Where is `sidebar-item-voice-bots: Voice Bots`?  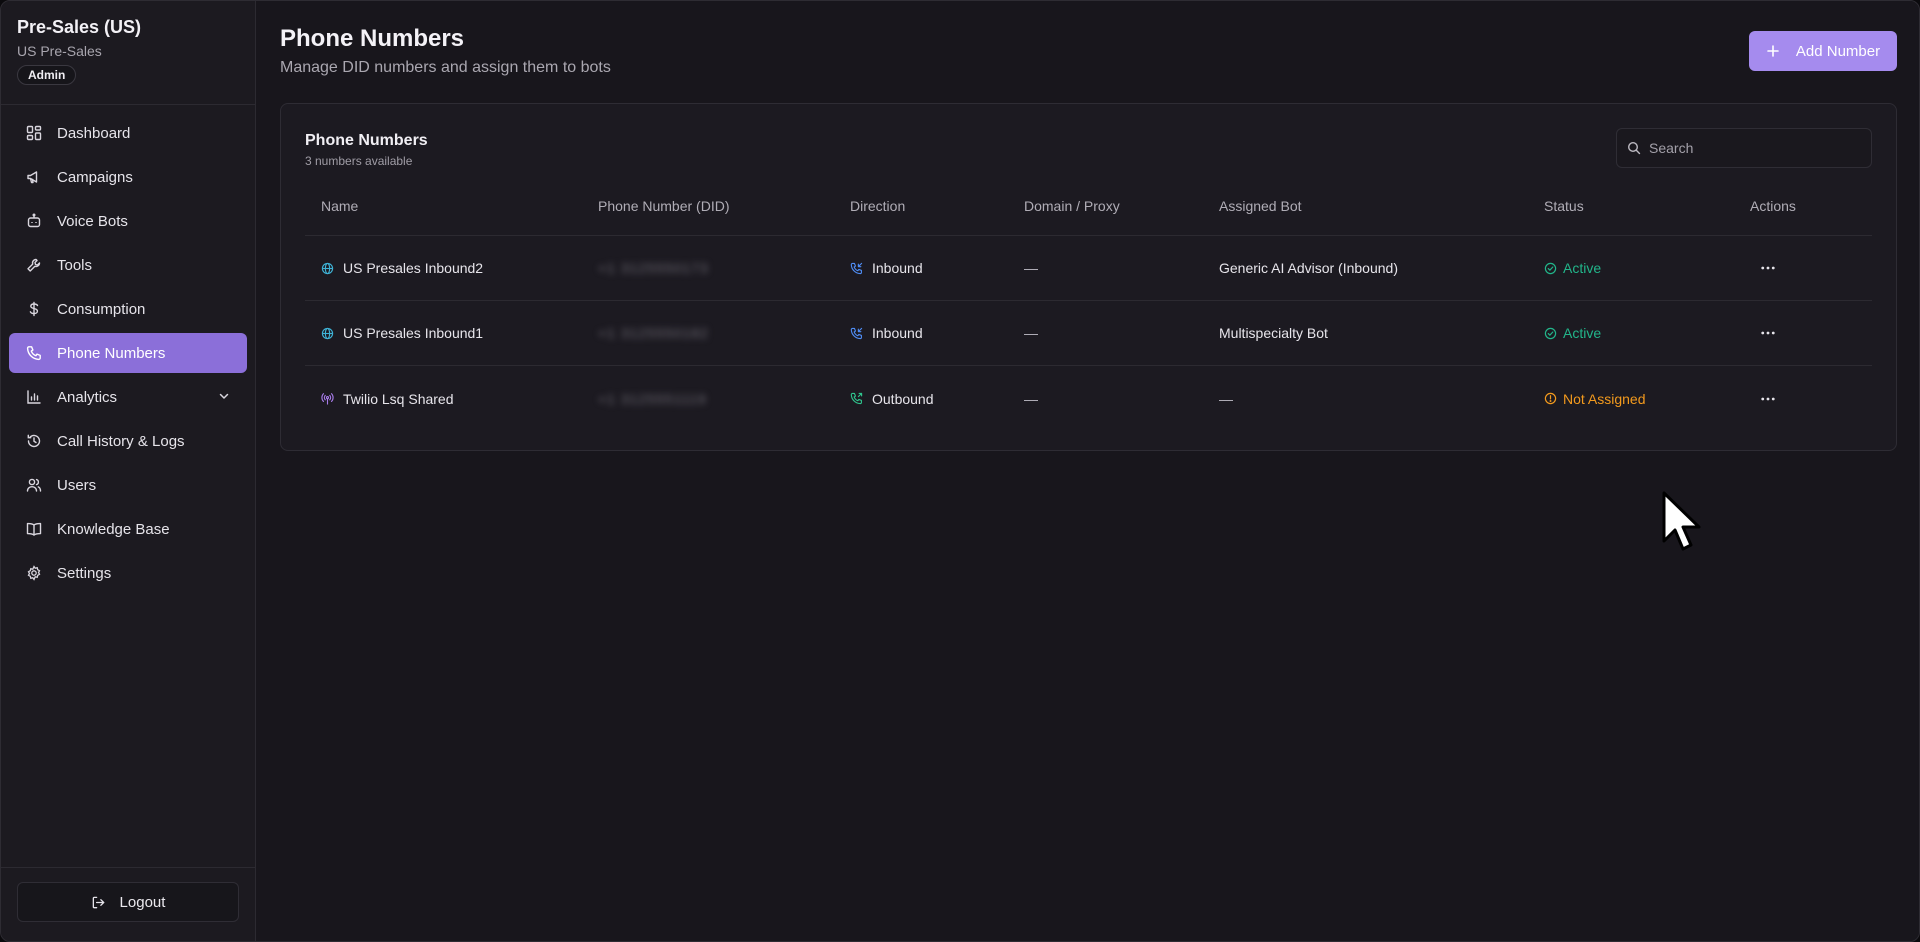
sidebar-item-voice-bots: Voice Bots is located at coordinates (128, 221).